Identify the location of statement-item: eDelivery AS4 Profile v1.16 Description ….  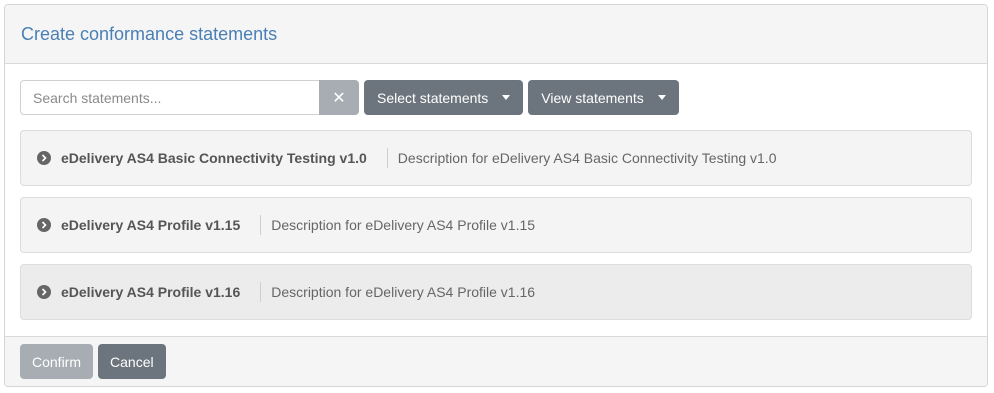
(496, 292).